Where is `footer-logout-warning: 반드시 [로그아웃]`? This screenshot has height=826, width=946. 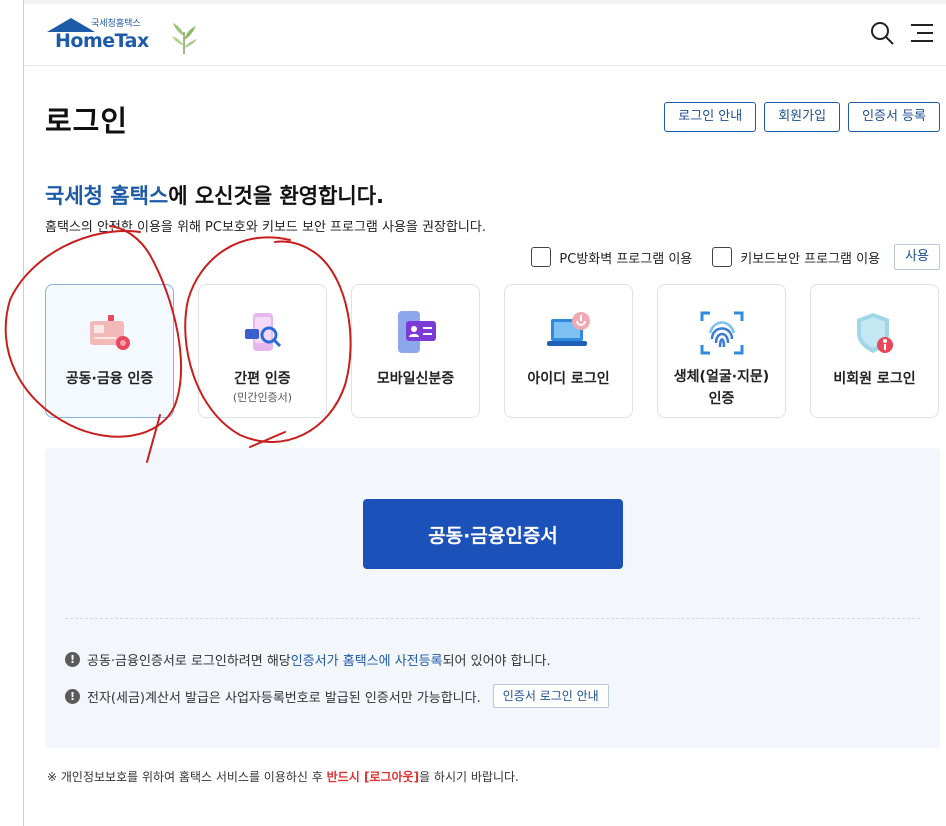 footer-logout-warning: 반드시 [로그아웃] is located at coordinates (373, 777).